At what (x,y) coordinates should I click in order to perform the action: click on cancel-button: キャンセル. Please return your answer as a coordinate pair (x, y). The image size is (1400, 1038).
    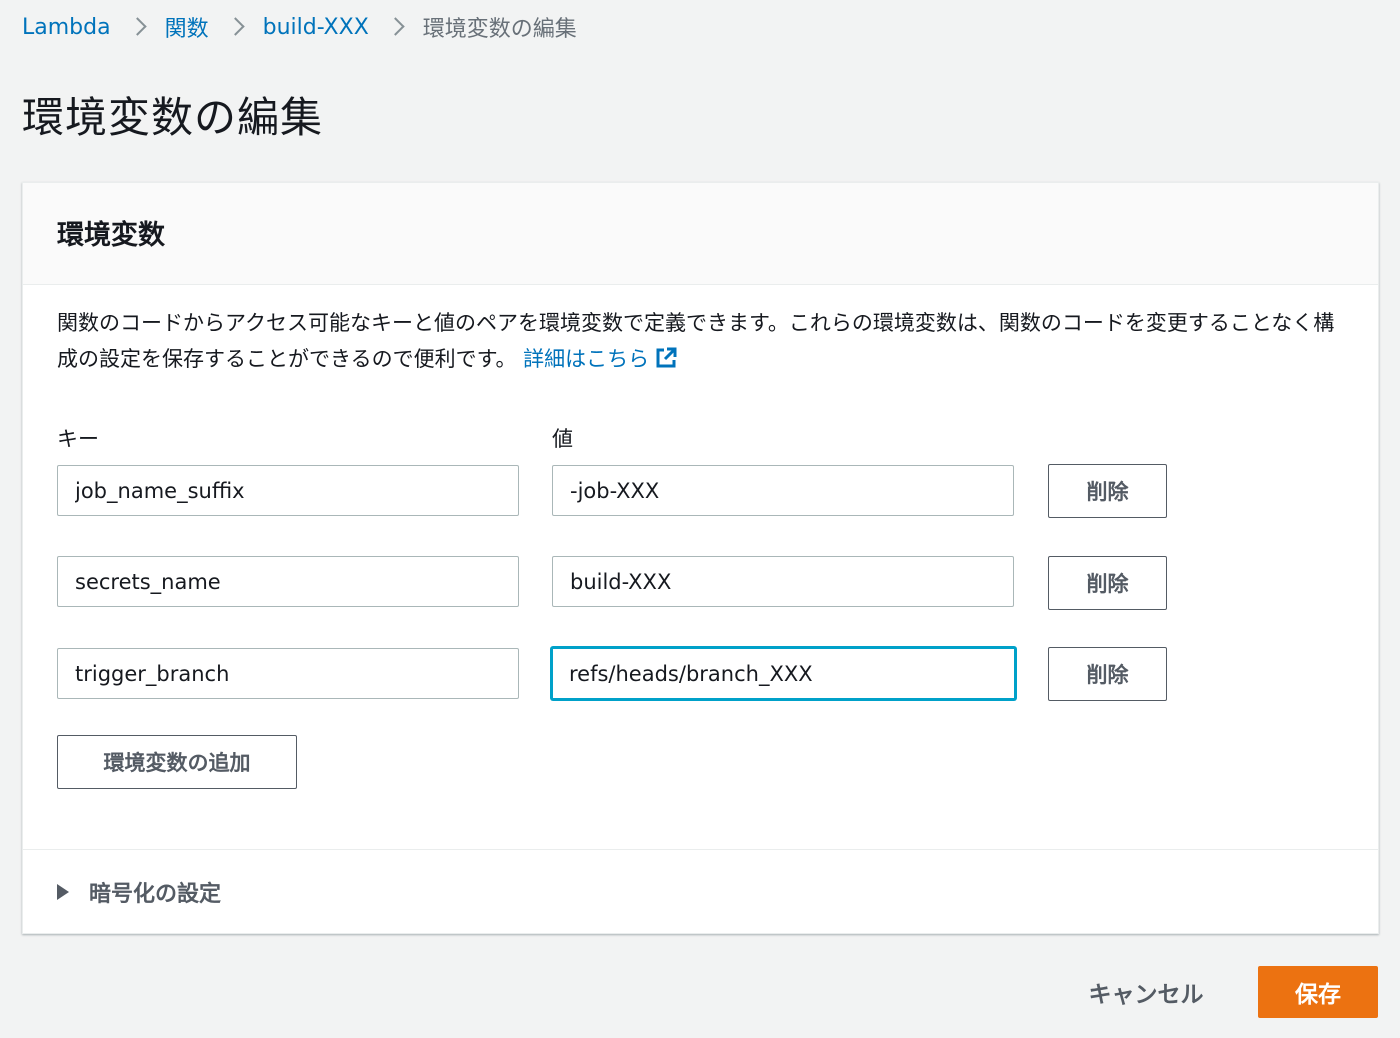
    Looking at the image, I should click on (1146, 992).